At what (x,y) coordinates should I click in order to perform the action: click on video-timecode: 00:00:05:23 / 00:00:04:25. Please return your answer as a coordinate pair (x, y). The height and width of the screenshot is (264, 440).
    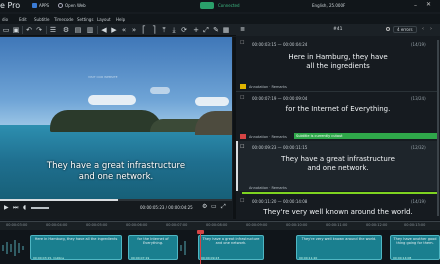
    Looking at the image, I should click on (166, 207).